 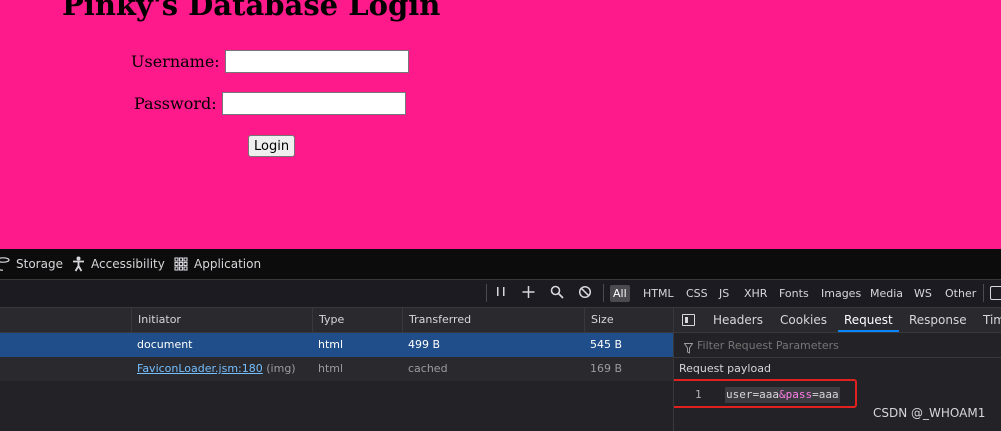 What do you see at coordinates (5, 264) in the screenshot?
I see `storage-icon` at bounding box center [5, 264].